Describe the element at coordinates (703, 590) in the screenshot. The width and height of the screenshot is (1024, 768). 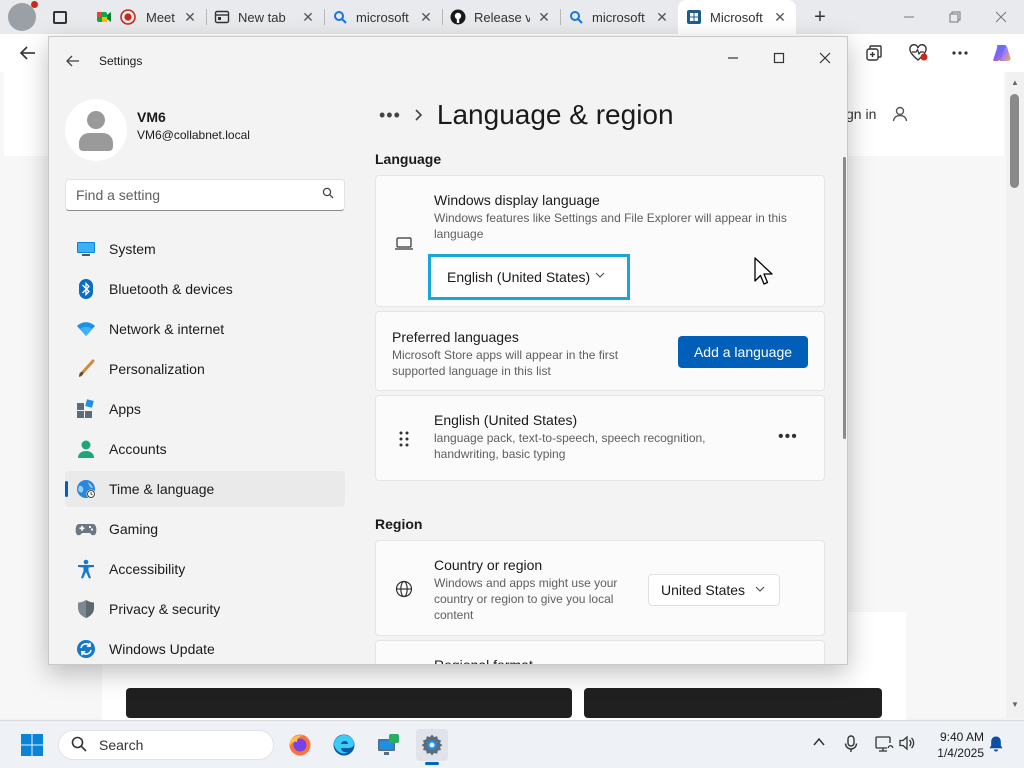
I see `country-value: United States` at that location.